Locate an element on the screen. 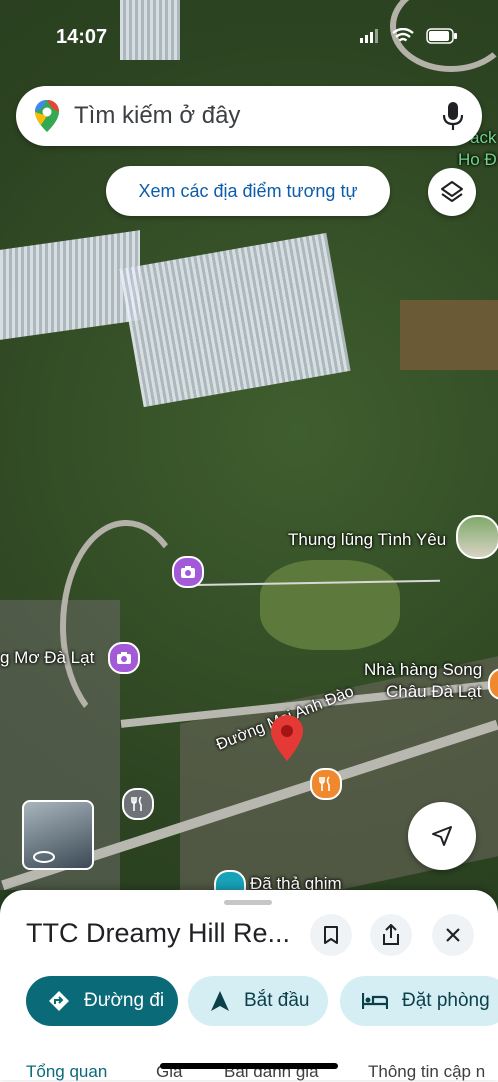 This screenshot has height=1082, width=498. share-icon is located at coordinates (391, 934).